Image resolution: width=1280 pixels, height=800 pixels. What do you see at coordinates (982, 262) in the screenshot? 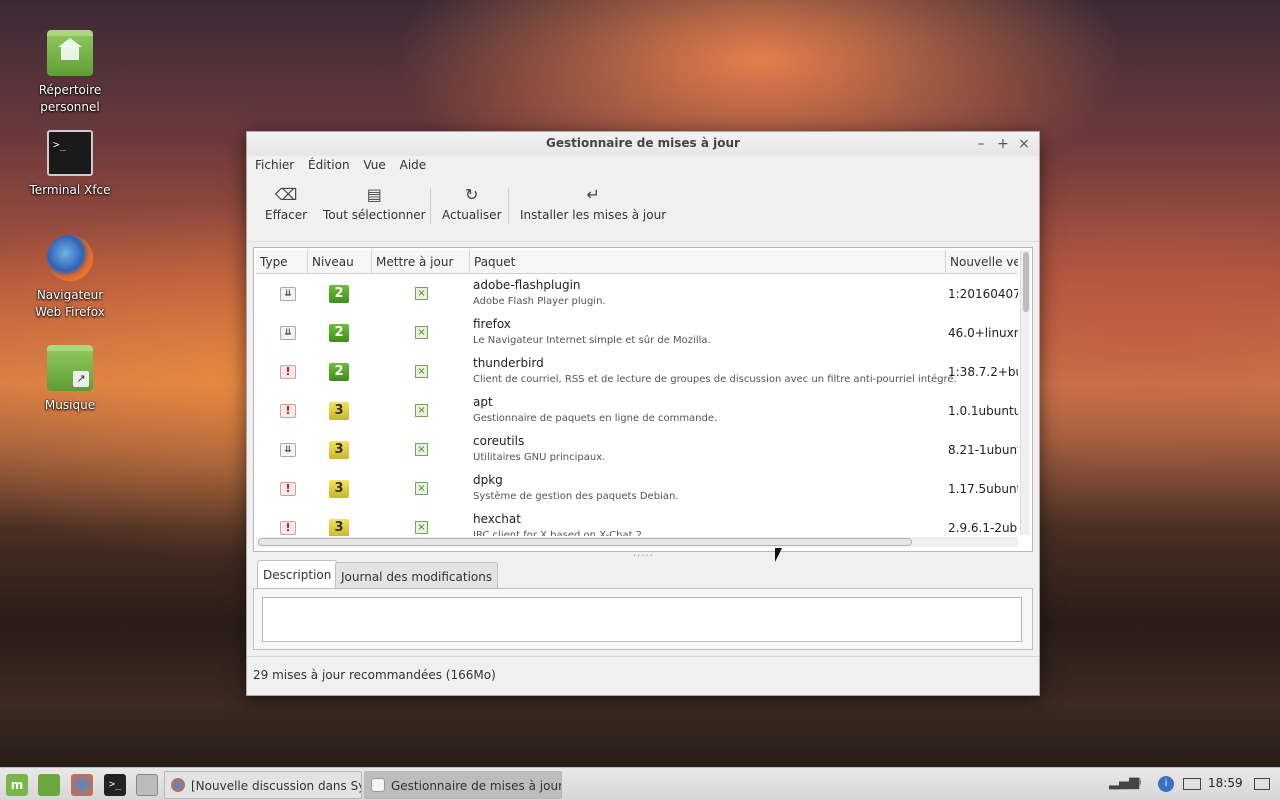
I see `column-header-new-version: Nouvelle version` at bounding box center [982, 262].